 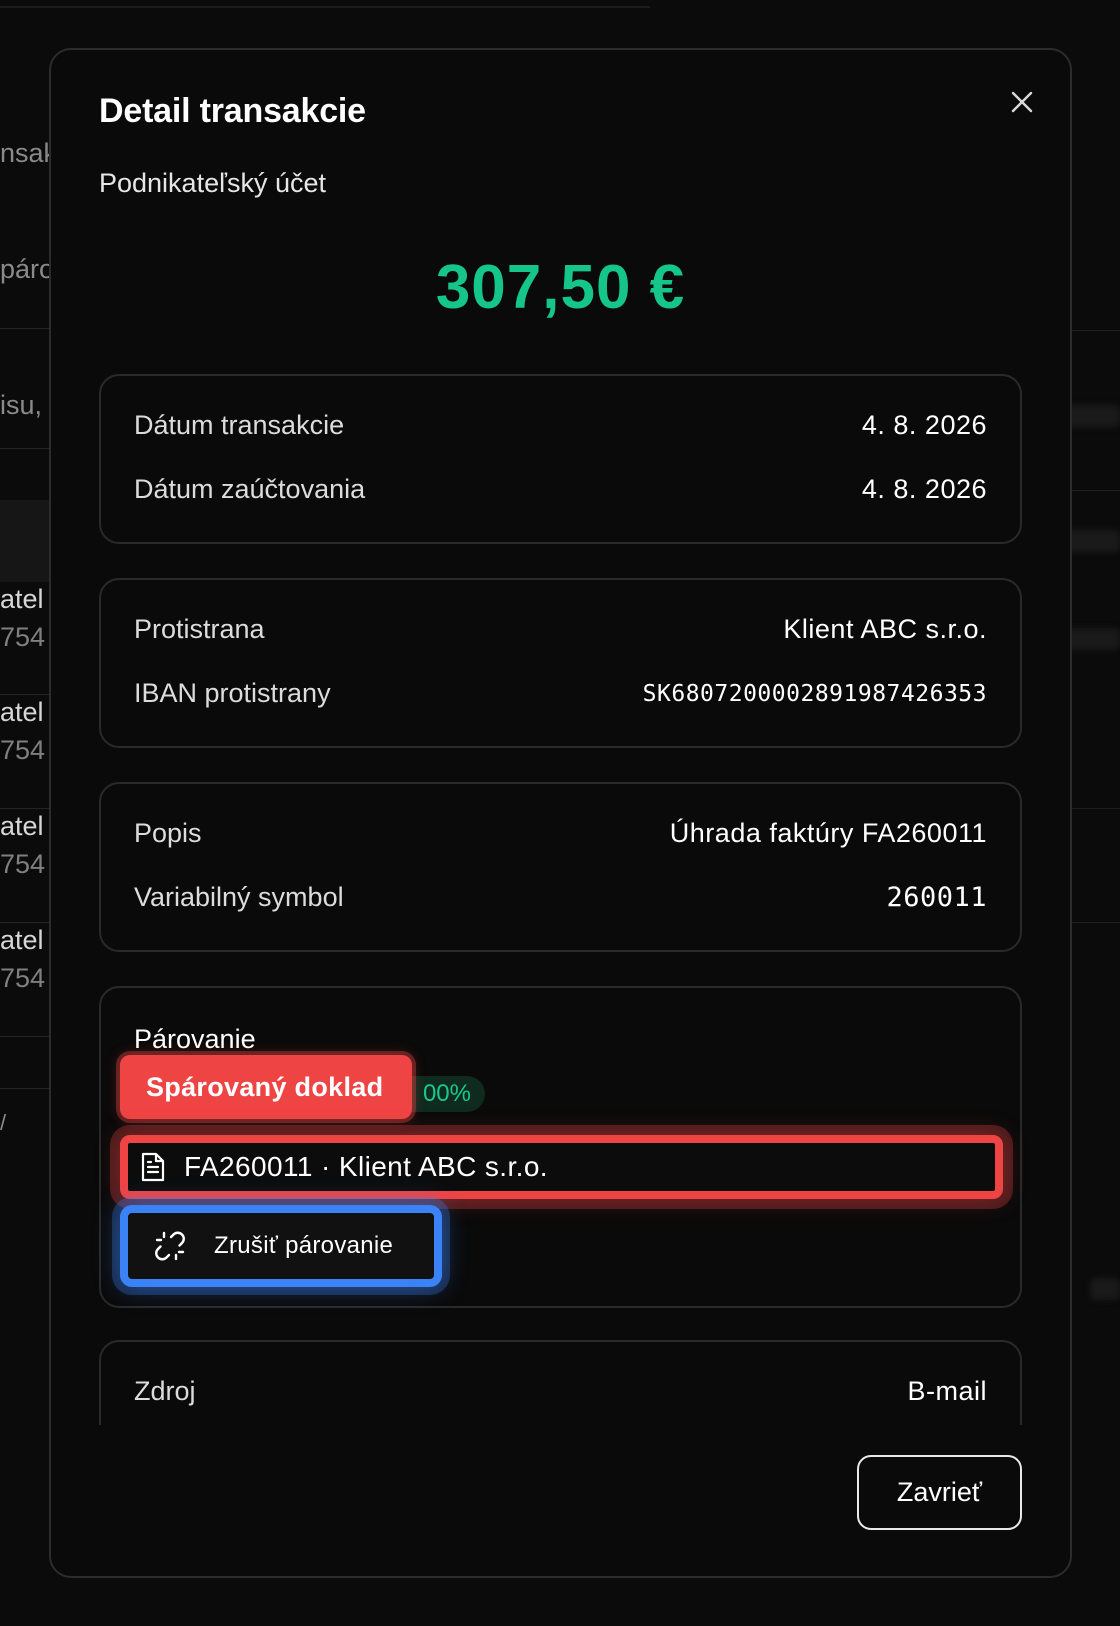 I want to click on close-icon, so click(x=1022, y=102).